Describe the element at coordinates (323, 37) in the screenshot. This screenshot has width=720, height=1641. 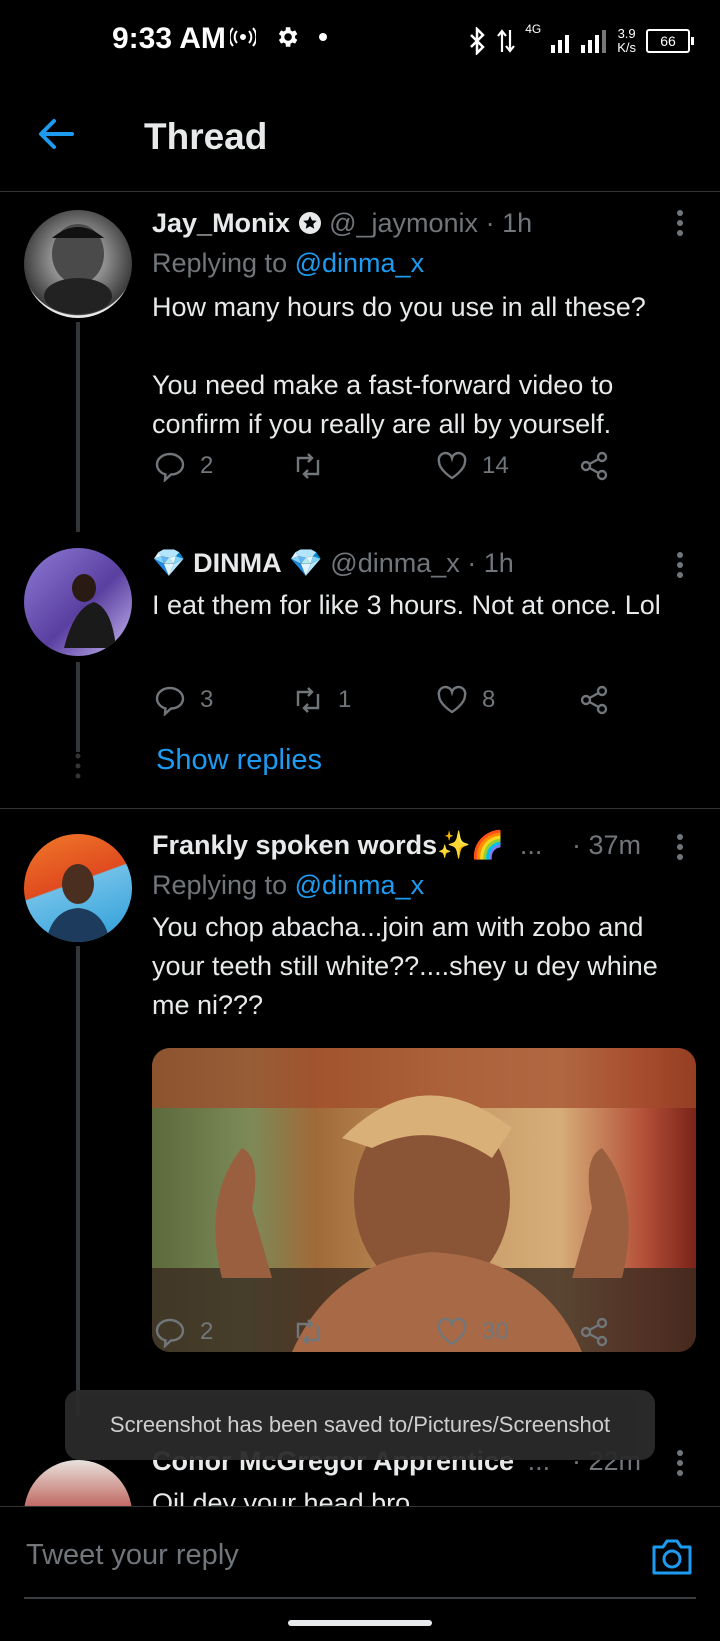
I see `dot-icon` at that location.